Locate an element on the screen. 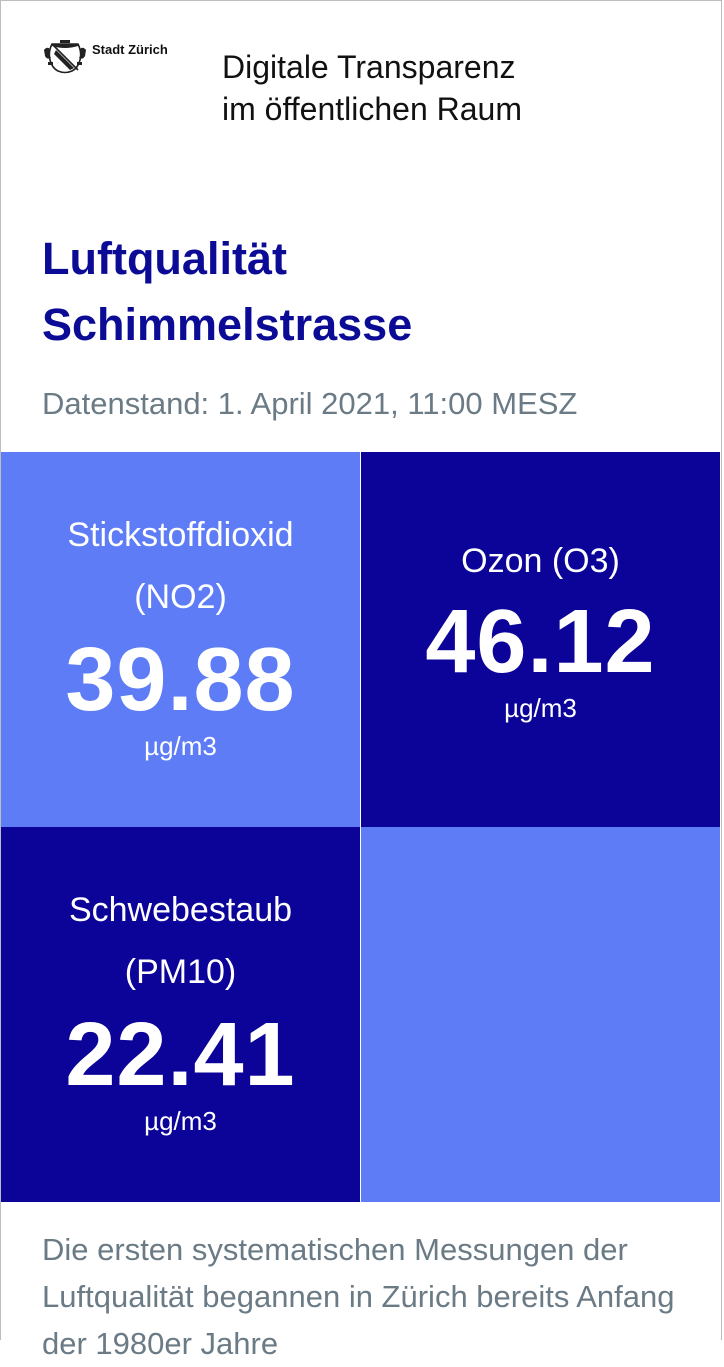 This screenshot has height=1367, width=724. page-title: Luftqualität Schimmelstrasse is located at coordinates (227, 292).